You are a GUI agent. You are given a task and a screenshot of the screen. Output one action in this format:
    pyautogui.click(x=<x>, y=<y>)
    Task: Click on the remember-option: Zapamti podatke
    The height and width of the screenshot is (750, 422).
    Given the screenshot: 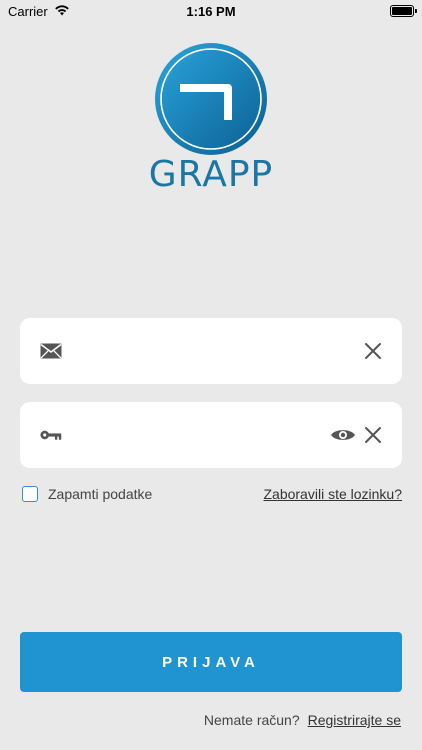 What is the action you would take?
    pyautogui.click(x=87, y=494)
    